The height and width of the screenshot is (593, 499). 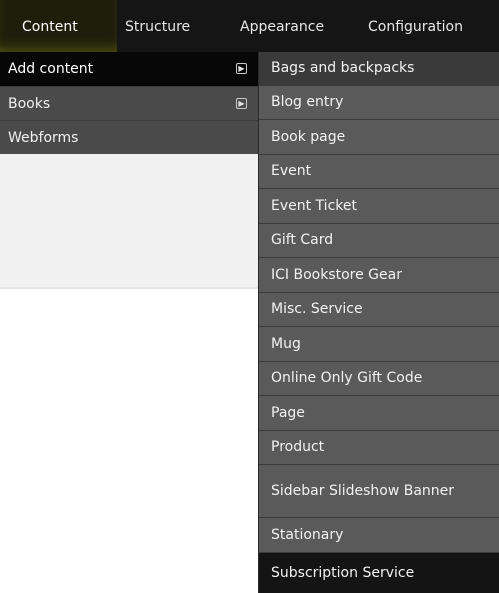 What do you see at coordinates (43, 138) in the screenshot?
I see `menu-item-label: Webforms` at bounding box center [43, 138].